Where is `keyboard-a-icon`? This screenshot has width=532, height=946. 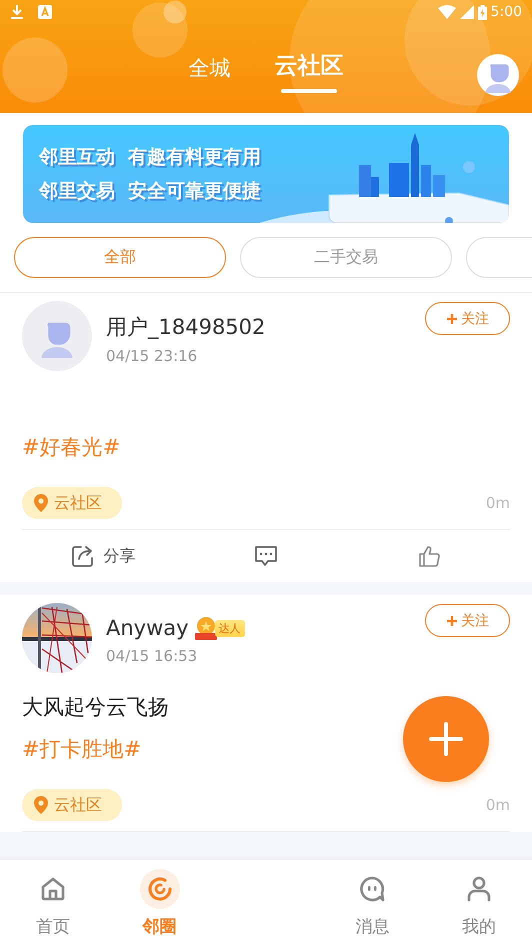
keyboard-a-icon is located at coordinates (45, 12).